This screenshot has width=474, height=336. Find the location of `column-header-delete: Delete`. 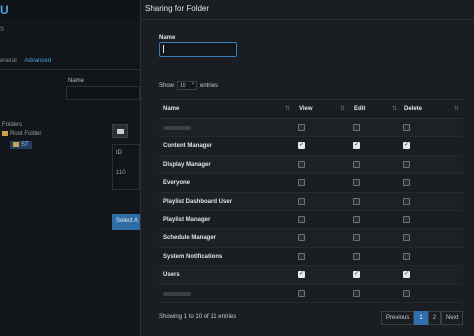

column-header-delete: Delete is located at coordinates (413, 109).